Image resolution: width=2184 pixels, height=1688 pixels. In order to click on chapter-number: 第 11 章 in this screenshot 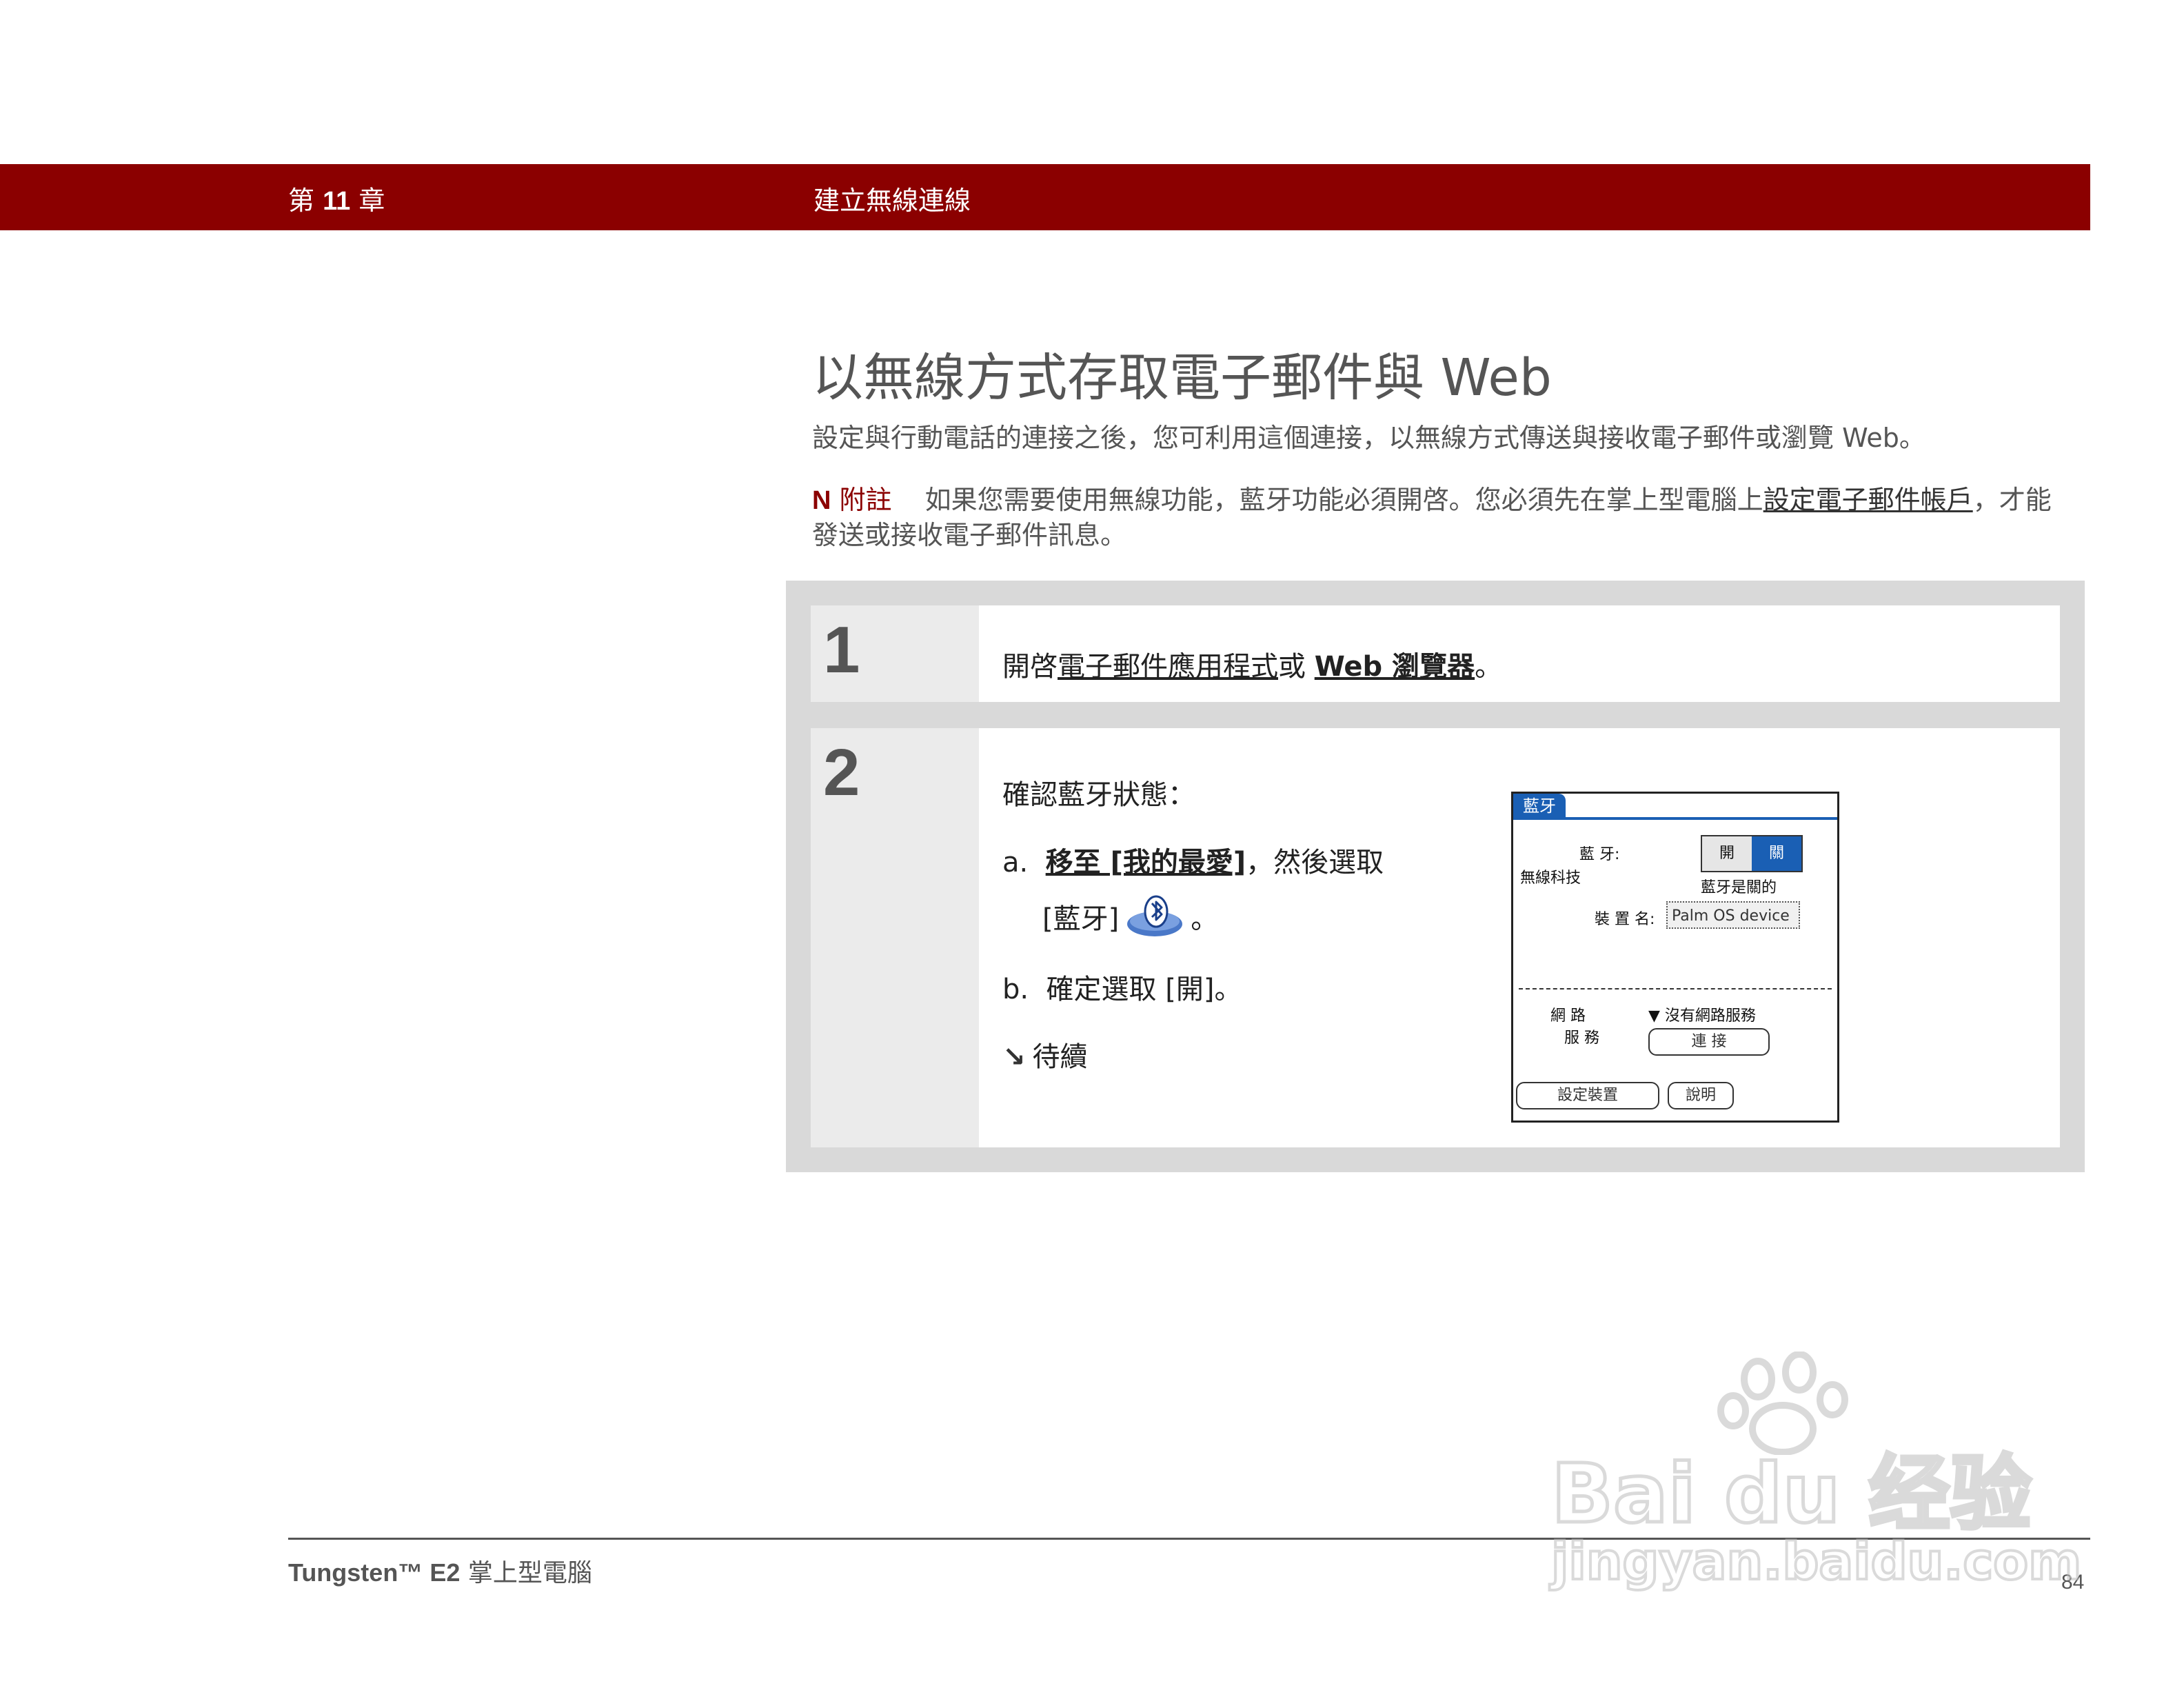, I will do `click(336, 198)`.